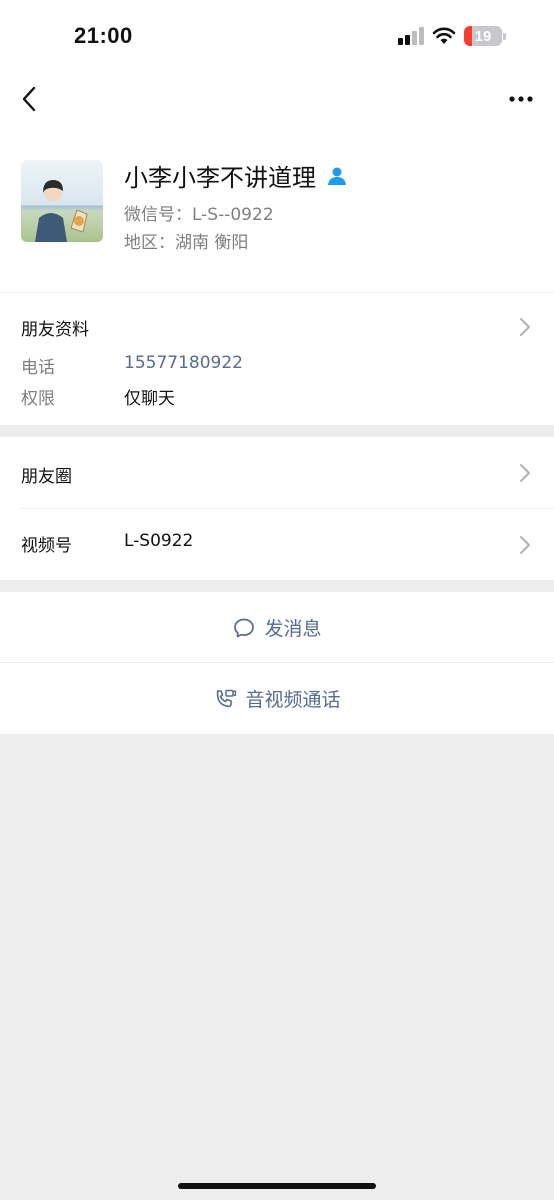 This screenshot has width=554, height=1200. Describe the element at coordinates (220, 178) in the screenshot. I see `nickname: 小李小李不讲道理` at that location.